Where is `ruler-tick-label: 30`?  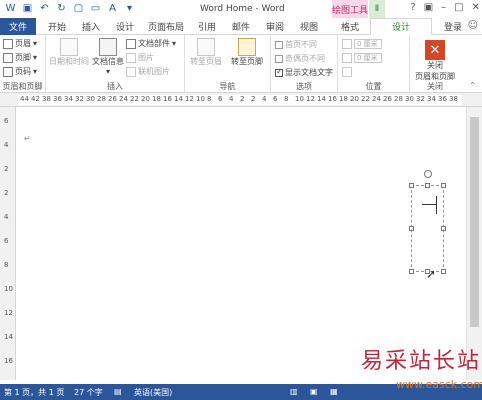
ruler-tick-label: 30 is located at coordinates (90, 99).